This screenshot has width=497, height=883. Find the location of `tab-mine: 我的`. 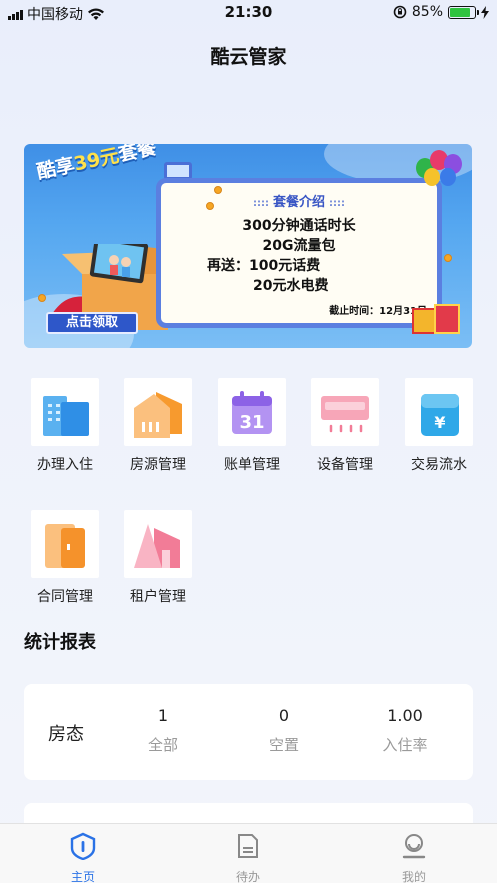

tab-mine: 我的 is located at coordinates (414, 857).